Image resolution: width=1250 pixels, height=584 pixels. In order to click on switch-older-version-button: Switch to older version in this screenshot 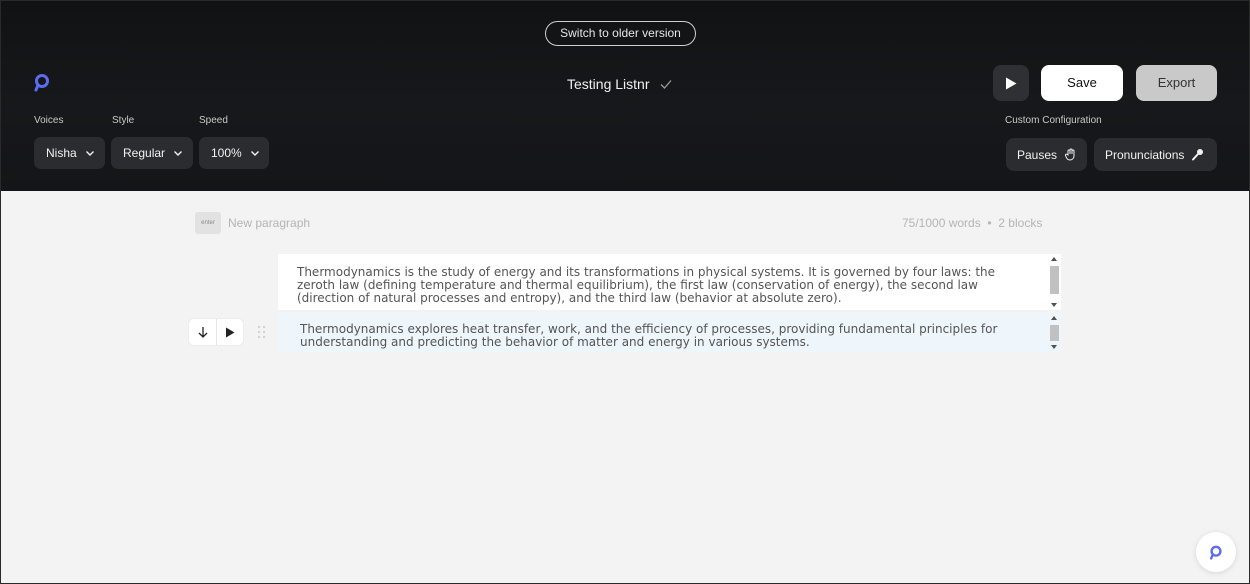, I will do `click(620, 33)`.